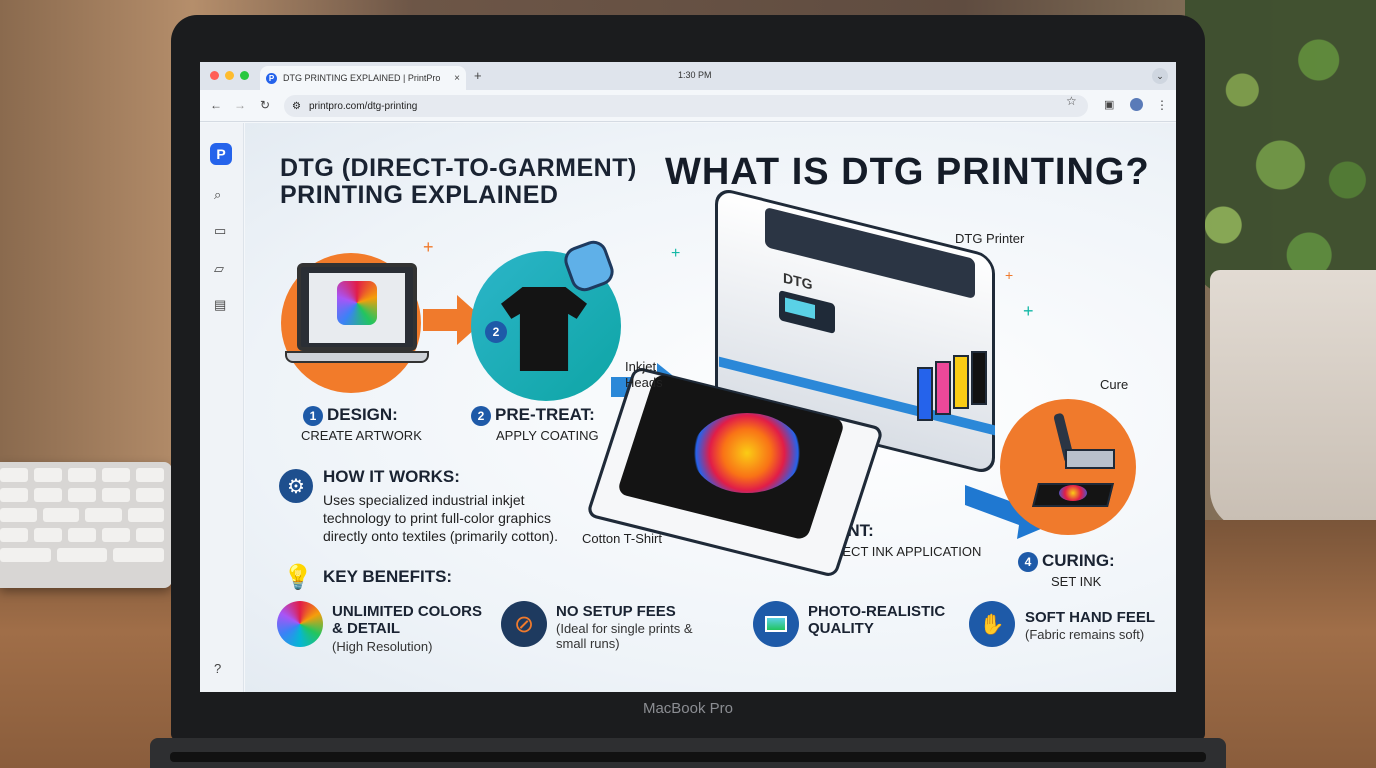 The image size is (1376, 768). I want to click on how-it-works-heading: HOW IT WORKS:, so click(391, 476).